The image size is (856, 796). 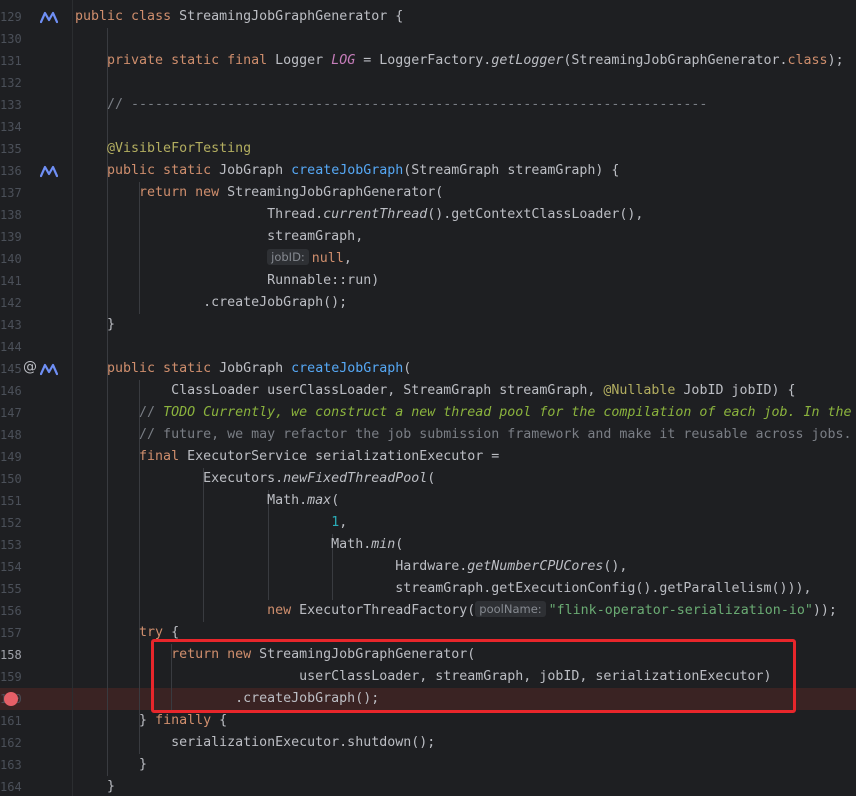 What do you see at coordinates (428, 347) in the screenshot?
I see `code-line: 144` at bounding box center [428, 347].